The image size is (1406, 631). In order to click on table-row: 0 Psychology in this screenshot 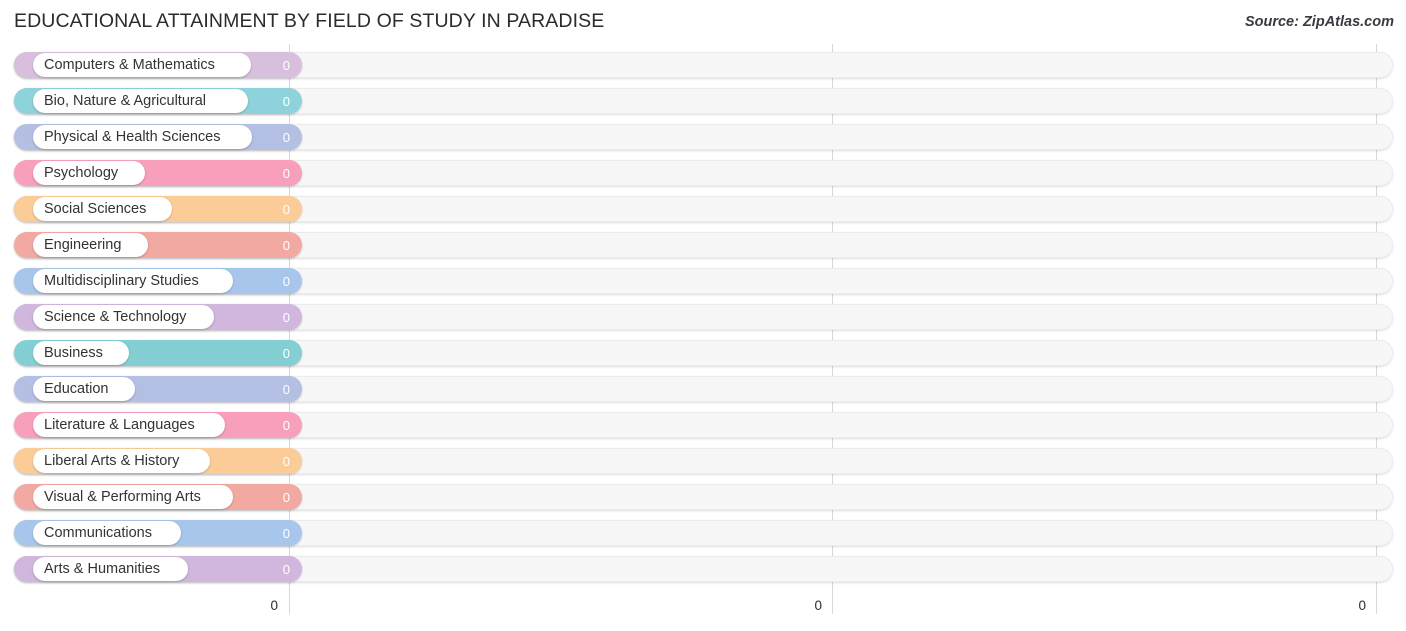, I will do `click(703, 173)`.